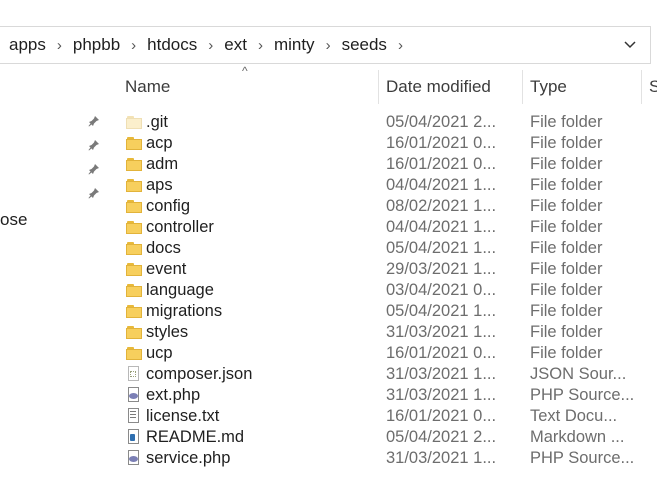  Describe the element at coordinates (163, 248) in the screenshot. I see `file-name: docs` at that location.